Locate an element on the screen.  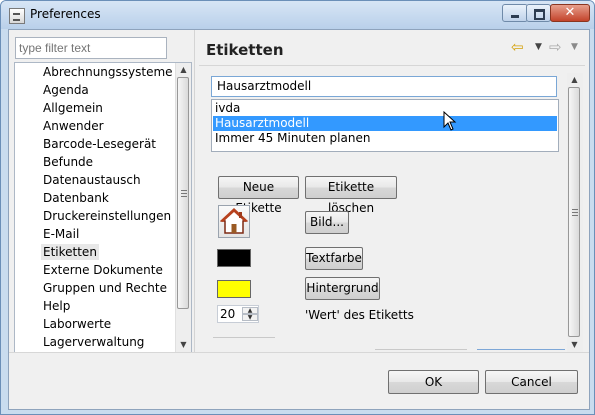
footer-separator is located at coordinates (299, 352).